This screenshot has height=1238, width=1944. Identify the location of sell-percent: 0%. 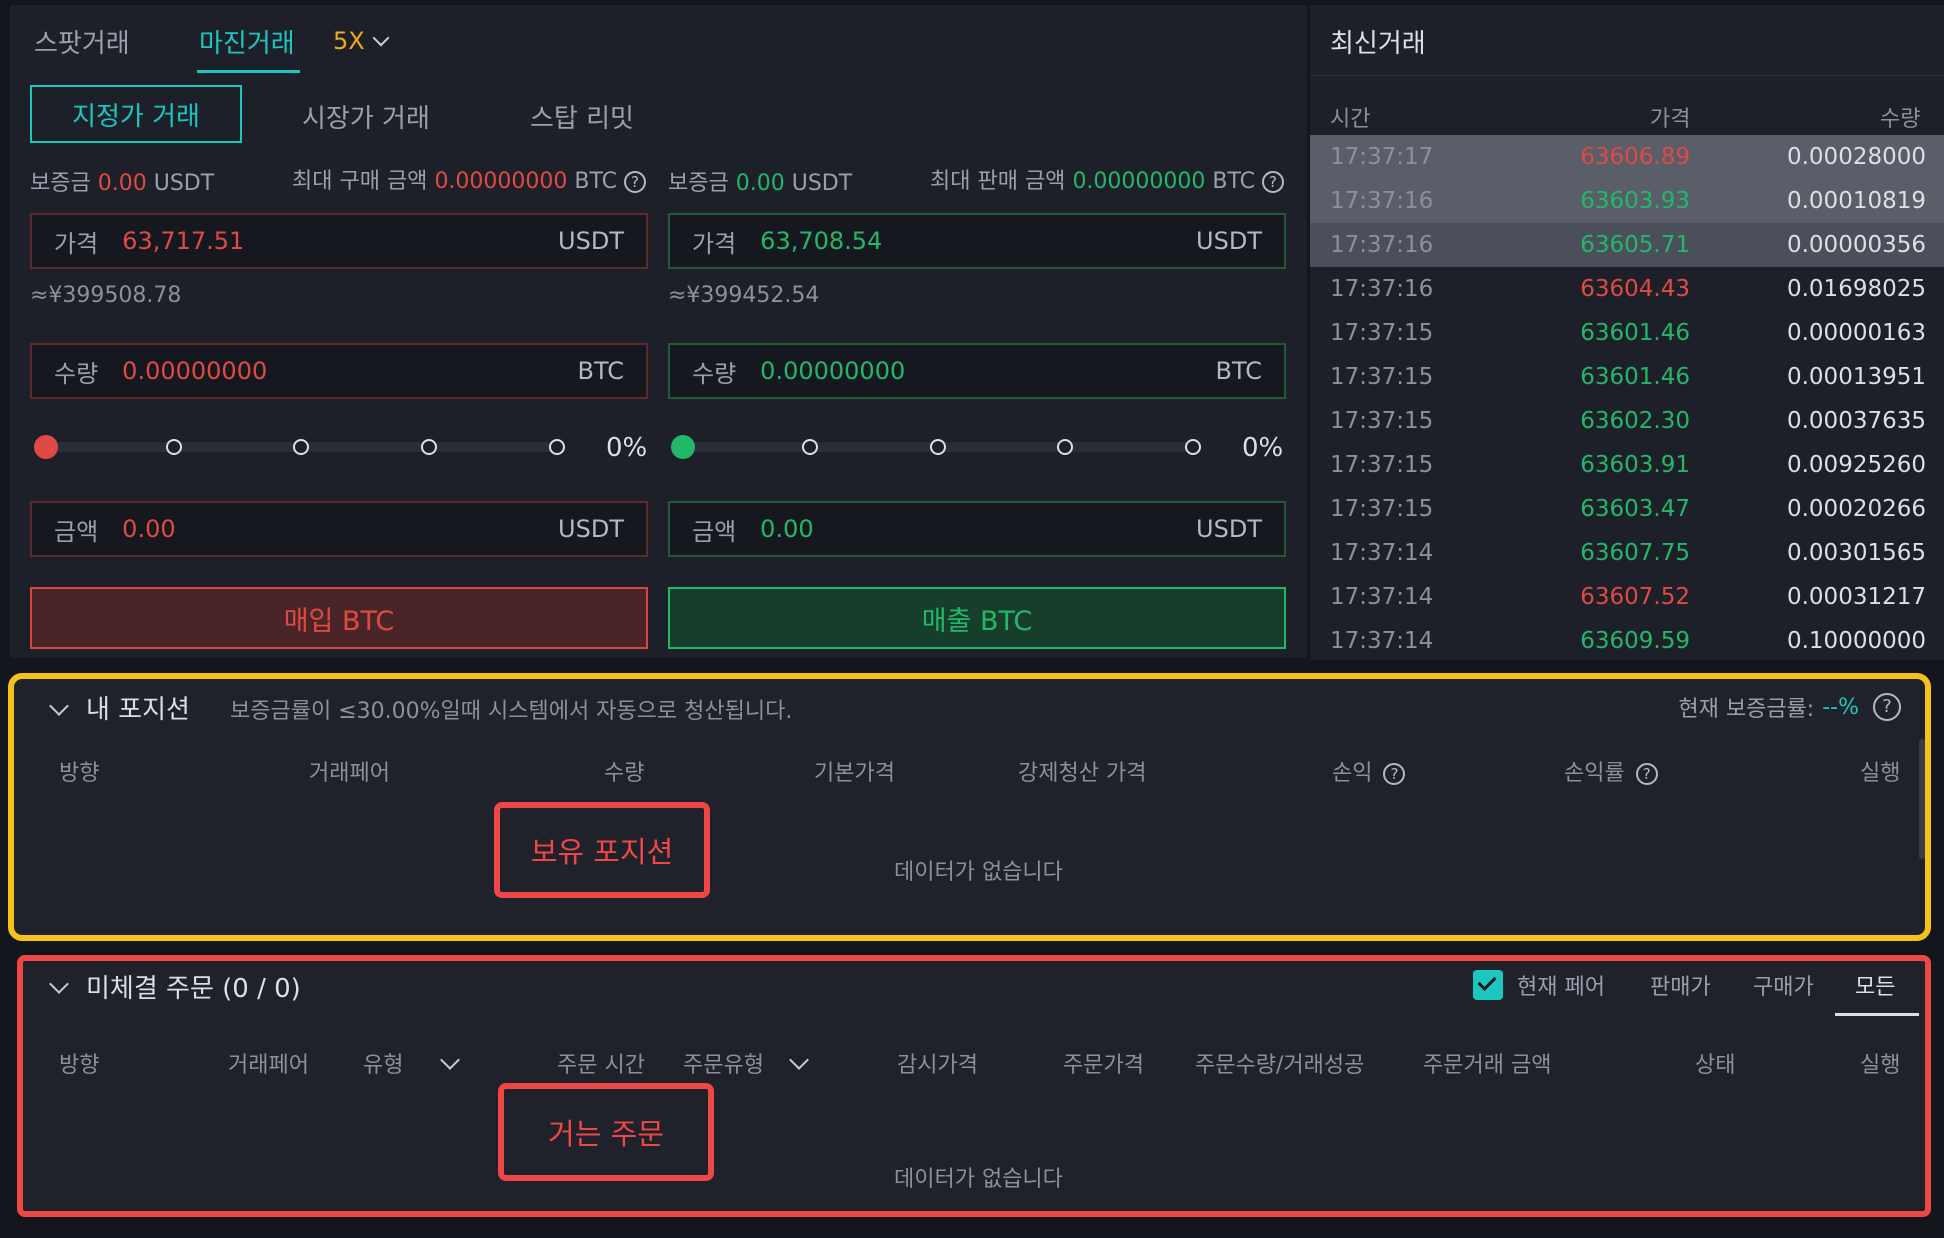
(1263, 448).